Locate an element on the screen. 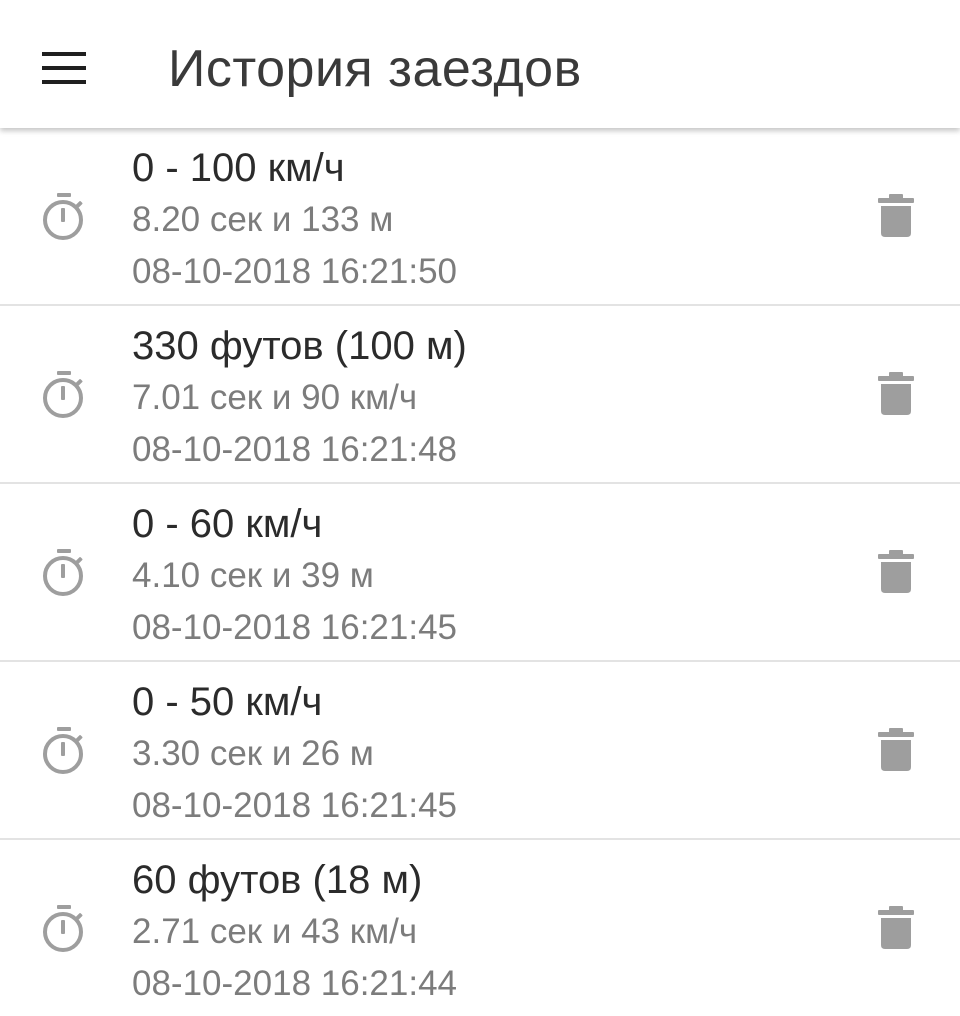 The width and height of the screenshot is (960, 1016). run-detail: 3.30 сек и 26 м is located at coordinates (253, 753).